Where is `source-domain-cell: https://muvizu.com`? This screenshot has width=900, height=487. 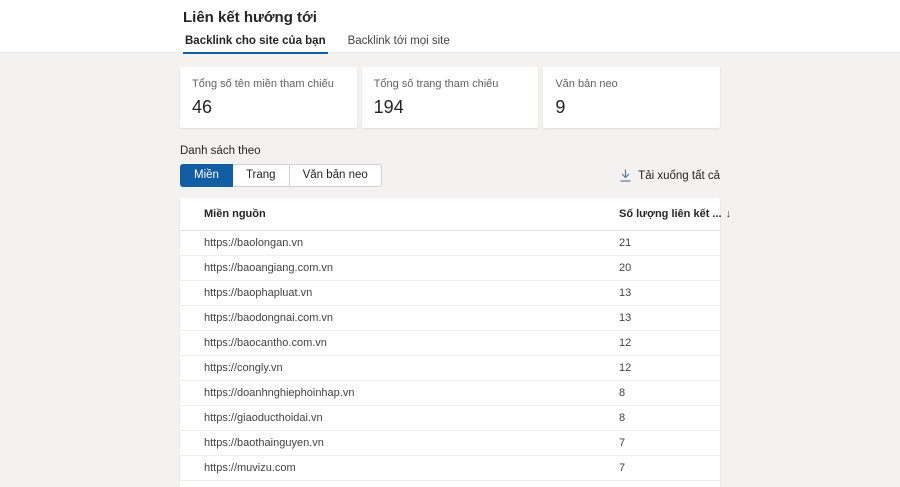
source-domain-cell: https://muvizu.com is located at coordinates (250, 468).